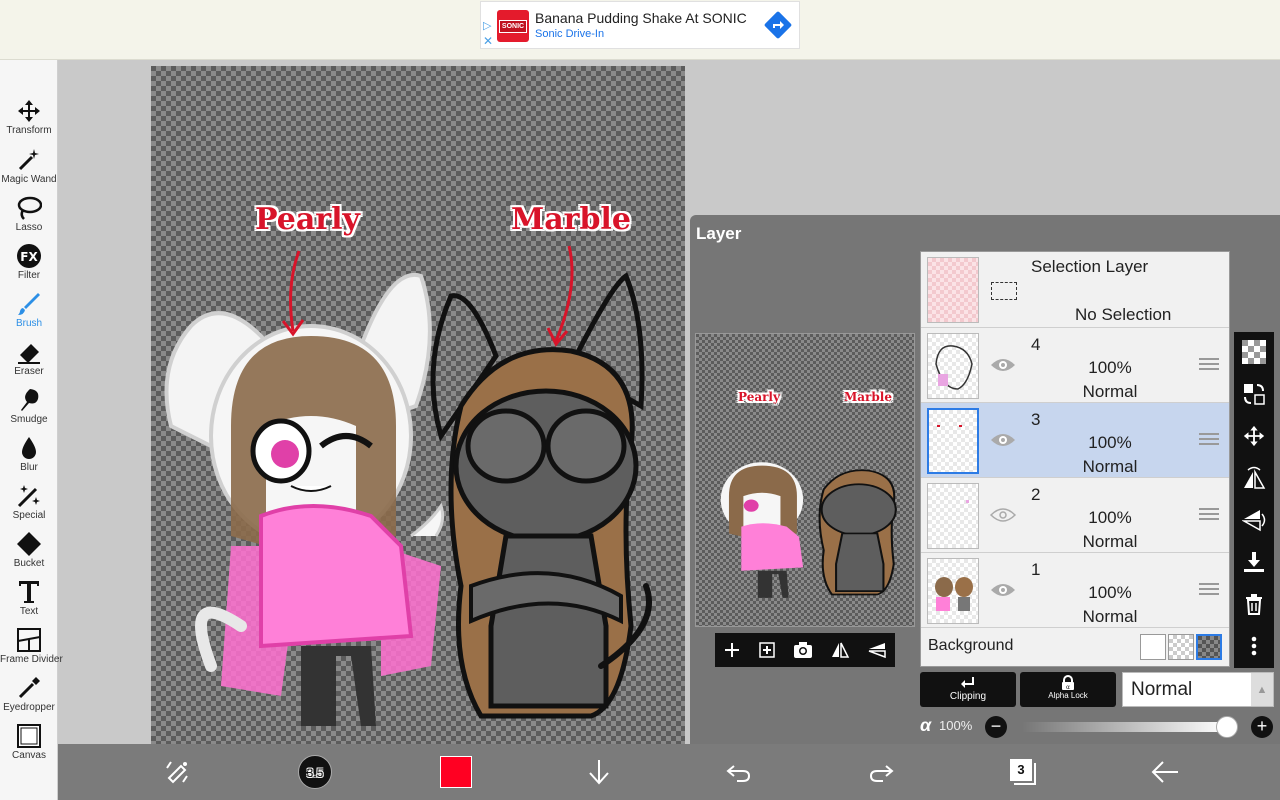 Image resolution: width=1280 pixels, height=800 pixels. What do you see at coordinates (1181, 647) in the screenshot?
I see `background-transparent-swatch` at bounding box center [1181, 647].